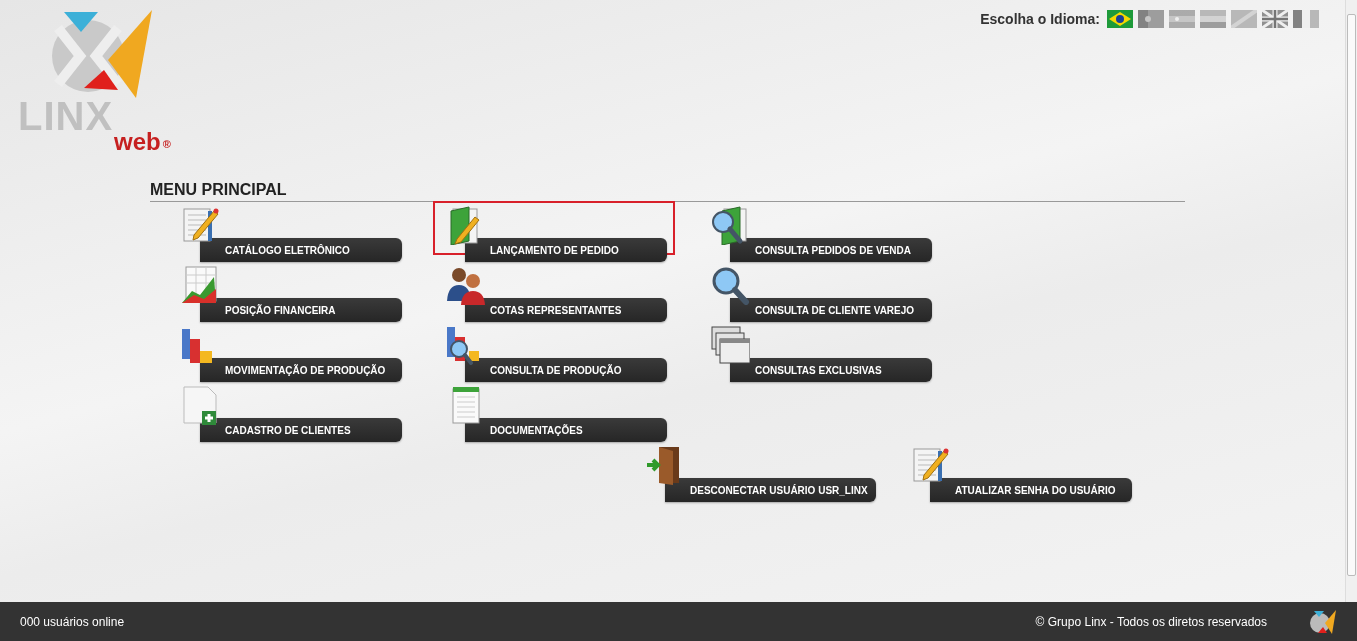 Image resolution: width=1357 pixels, height=641 pixels. What do you see at coordinates (1351, 301) in the screenshot?
I see `scrollbar` at bounding box center [1351, 301].